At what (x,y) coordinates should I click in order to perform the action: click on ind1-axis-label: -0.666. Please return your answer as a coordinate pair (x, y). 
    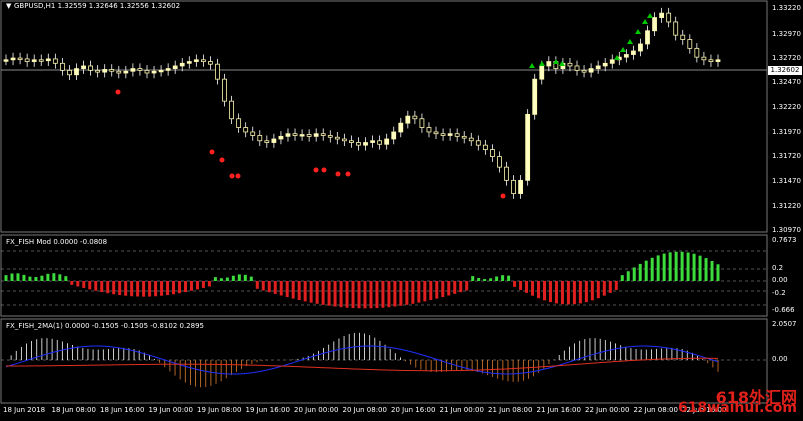
    Looking at the image, I should click on (783, 310).